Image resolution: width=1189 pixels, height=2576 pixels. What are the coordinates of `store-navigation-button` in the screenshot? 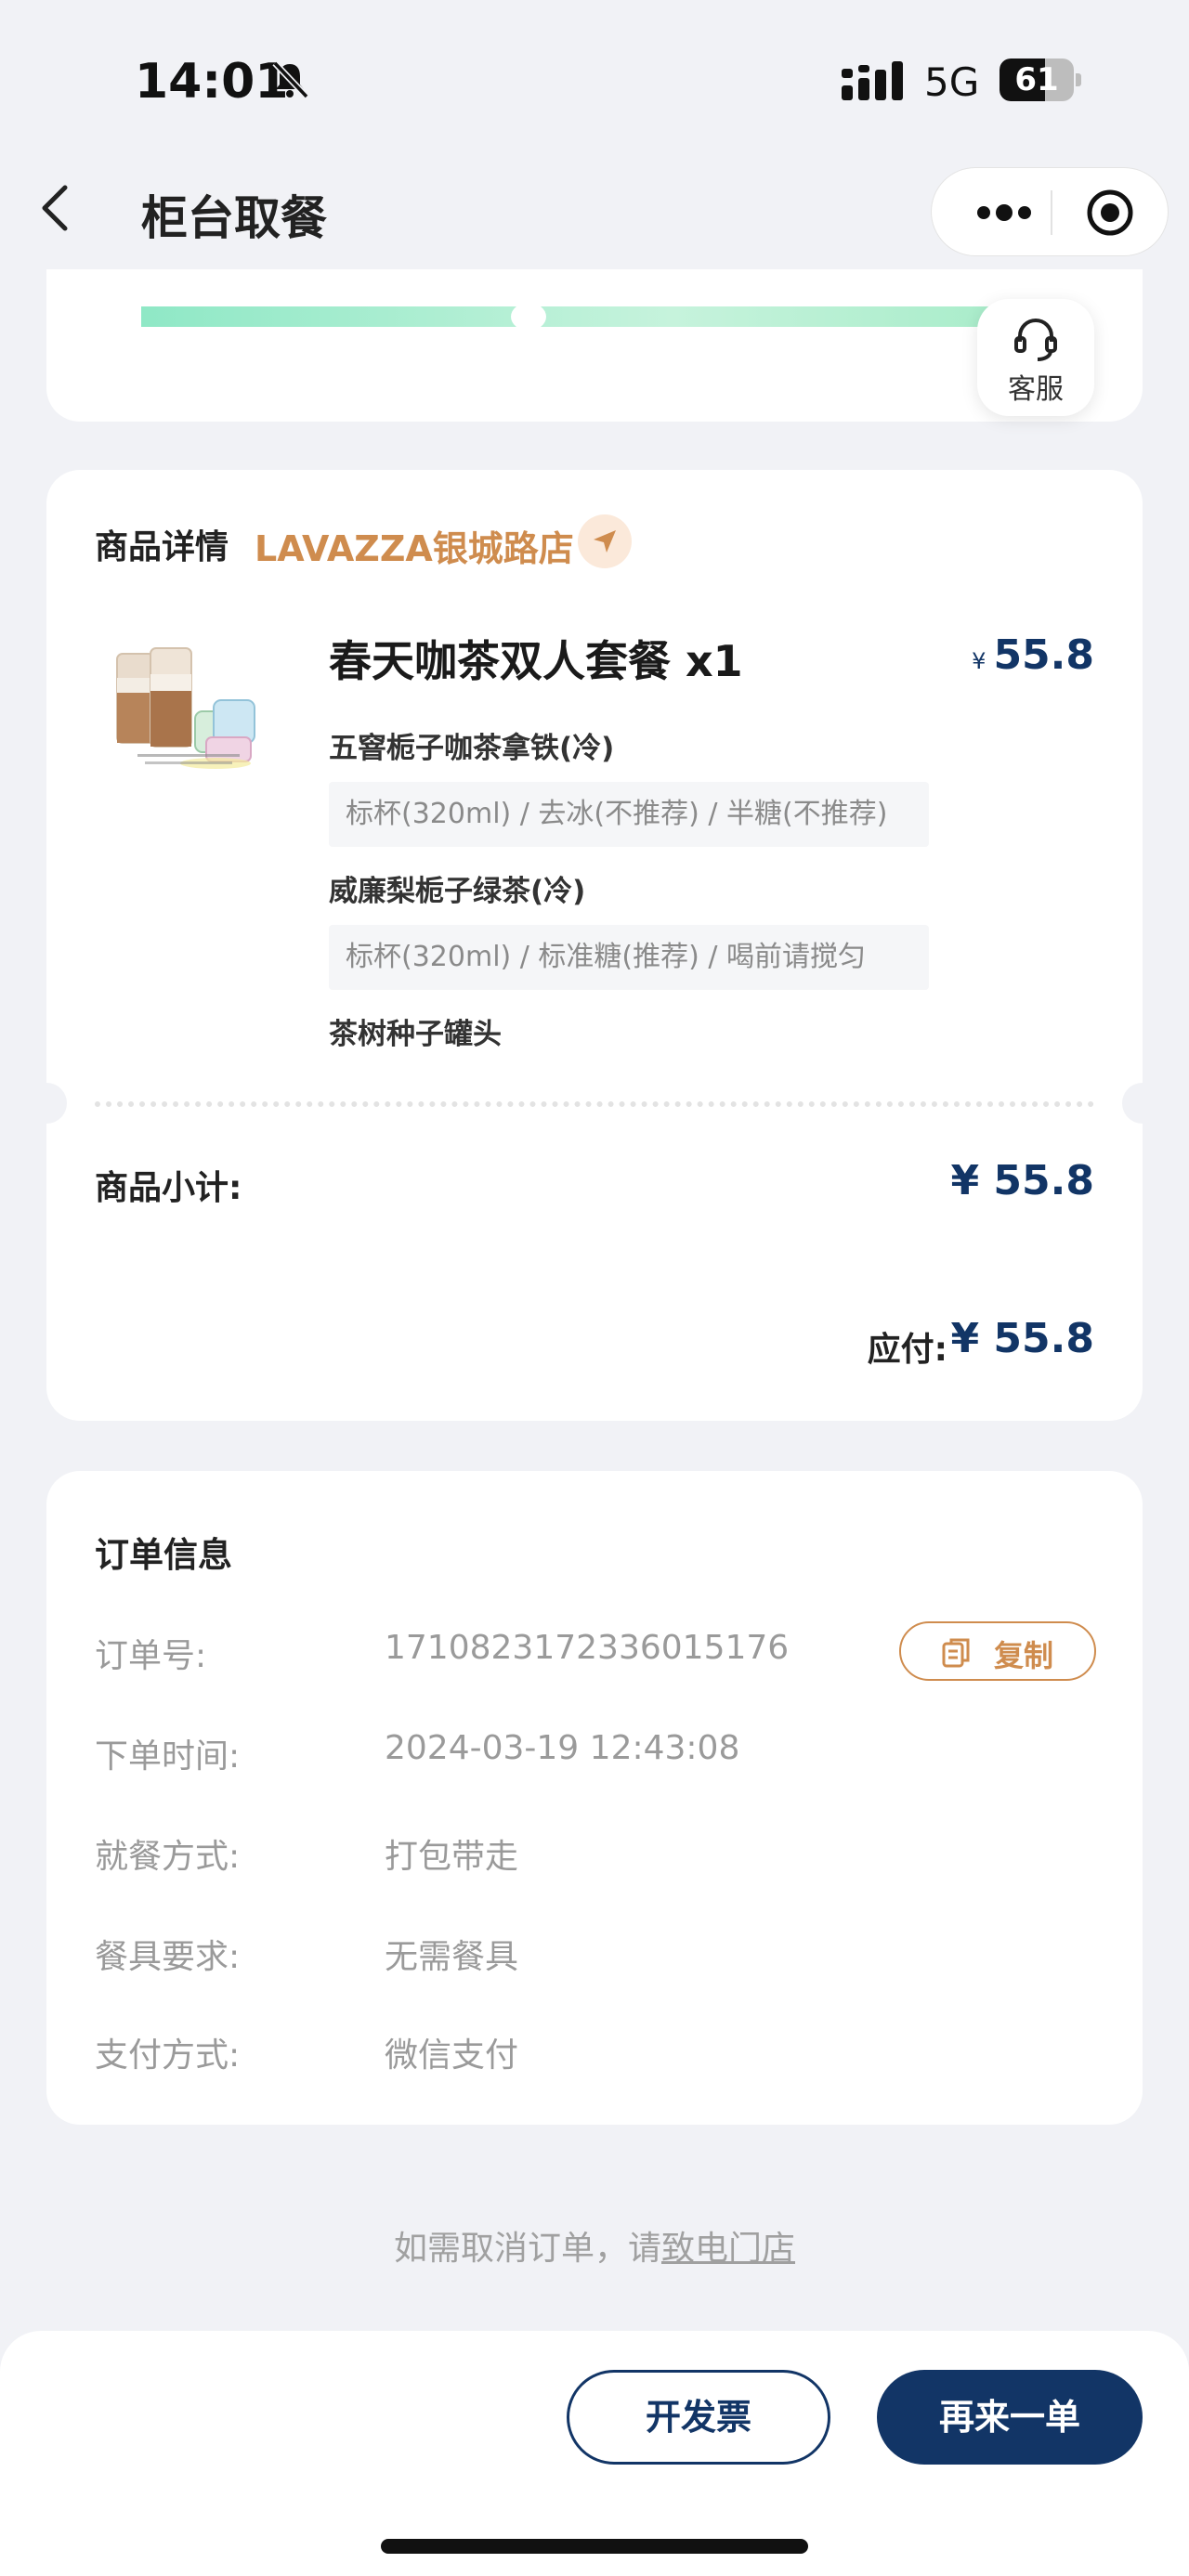 It's located at (605, 541).